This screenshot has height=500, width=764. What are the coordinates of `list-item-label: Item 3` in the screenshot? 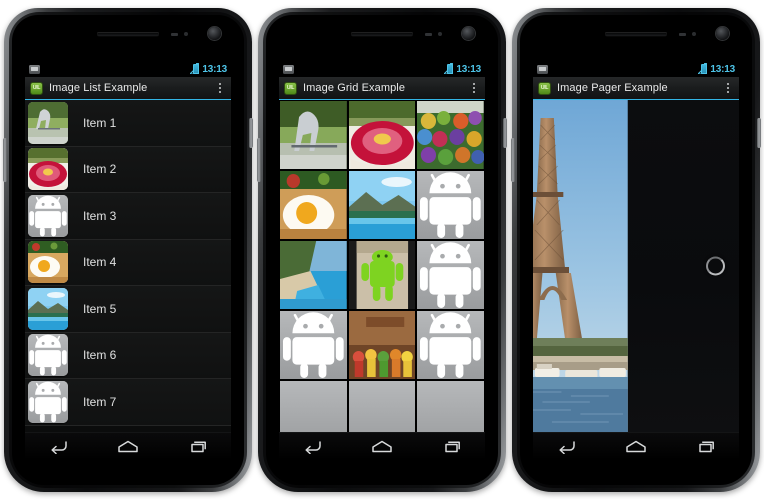 It's located at (100, 215).